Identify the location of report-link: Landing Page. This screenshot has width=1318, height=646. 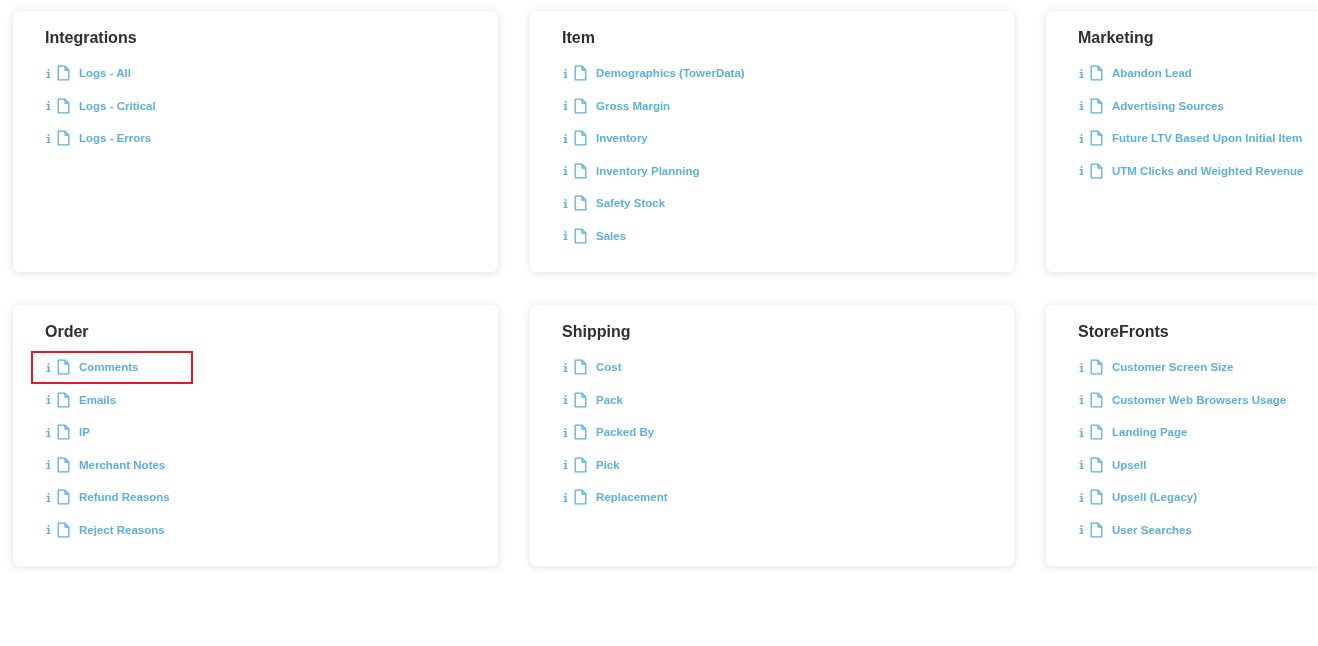
(1150, 432).